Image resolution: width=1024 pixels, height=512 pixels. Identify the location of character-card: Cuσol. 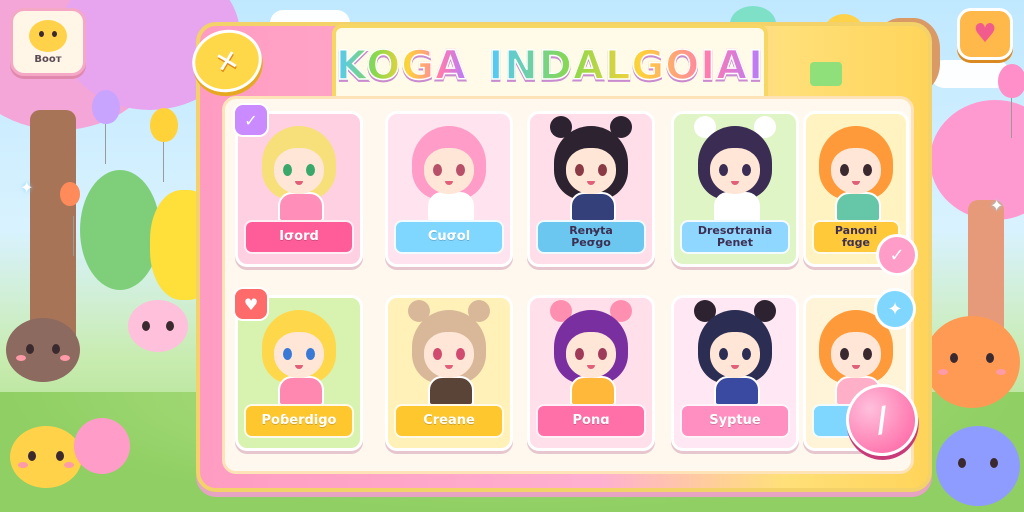
(449, 189).